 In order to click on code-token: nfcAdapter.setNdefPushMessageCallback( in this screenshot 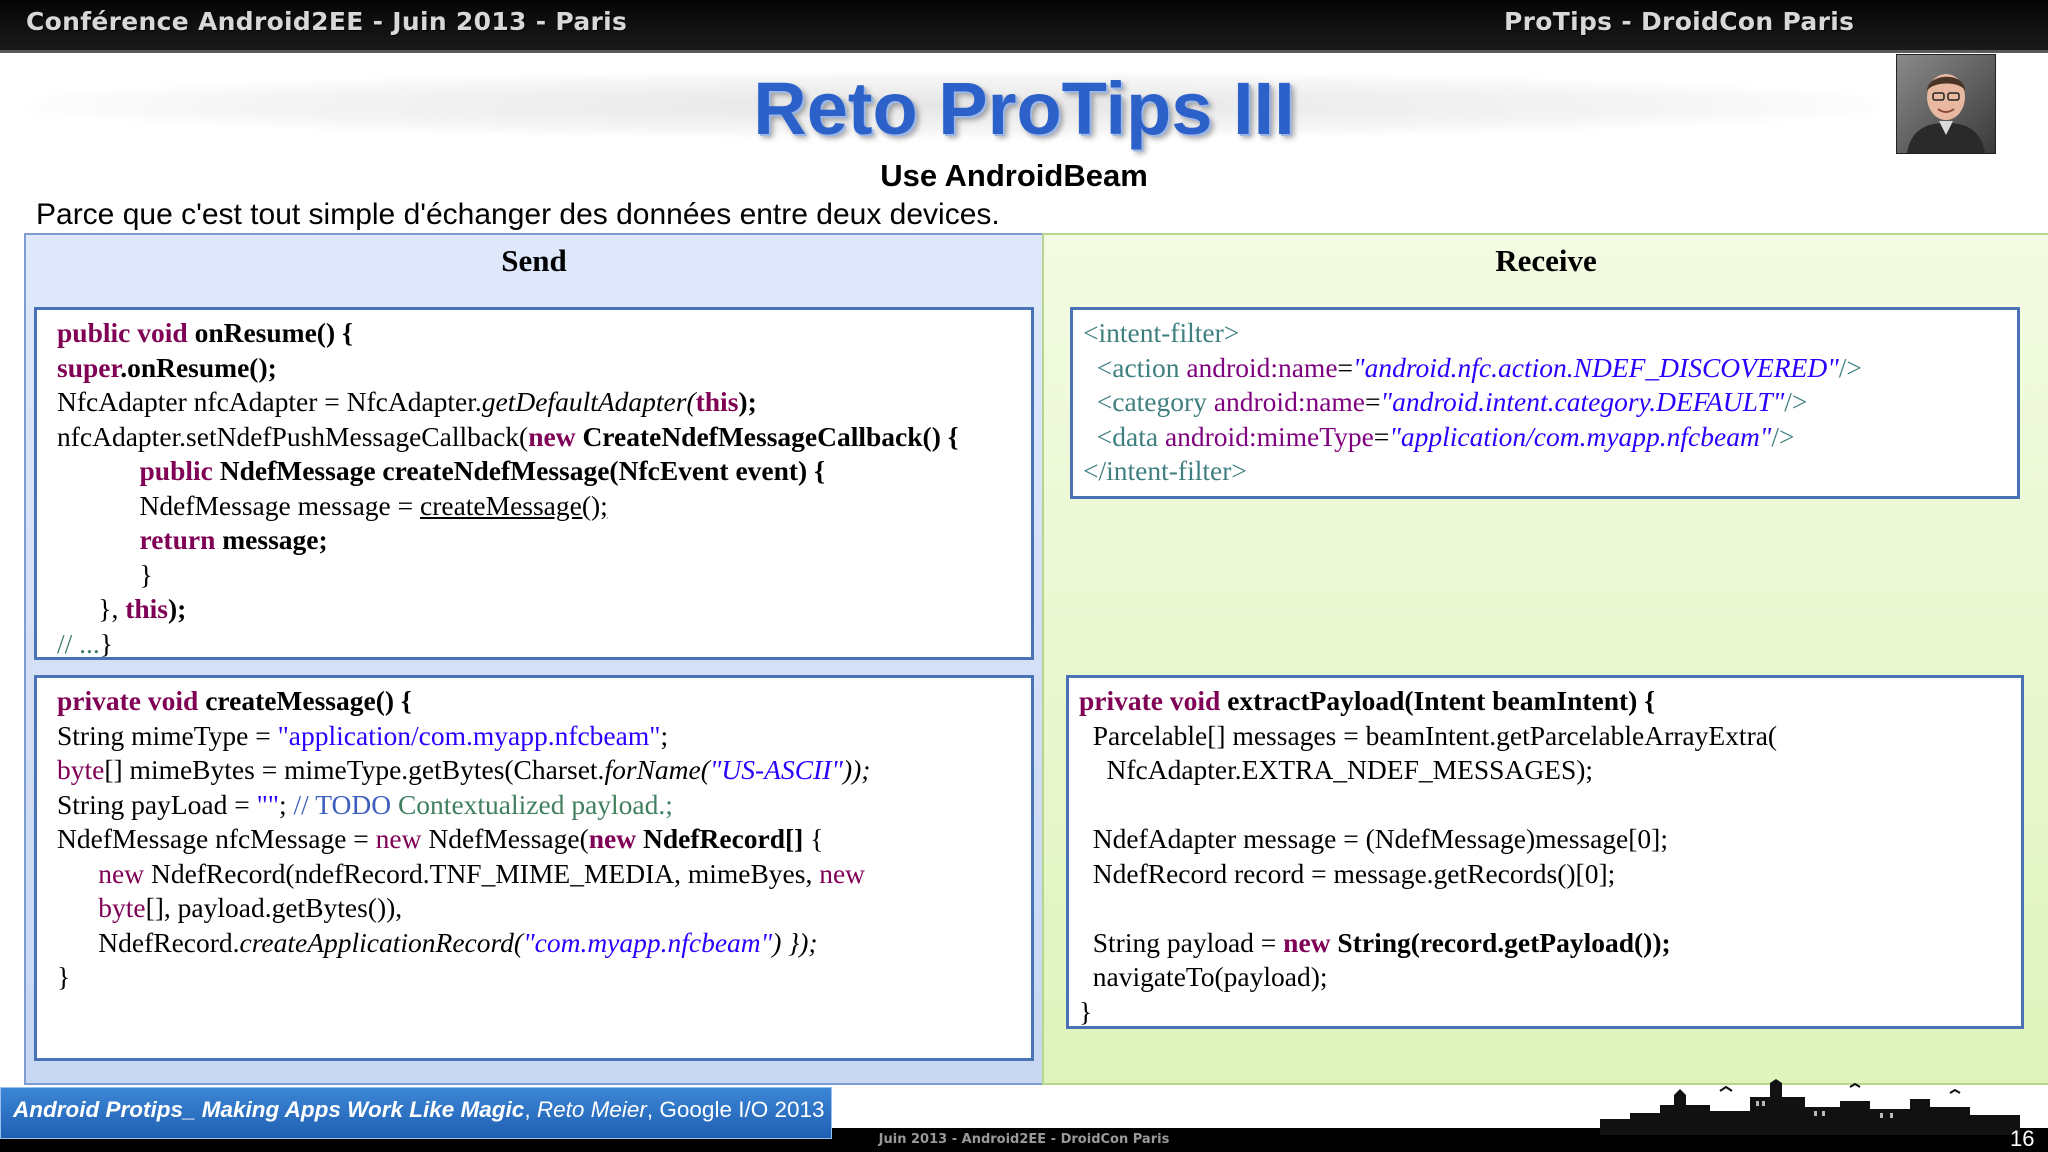, I will do `click(293, 436)`.